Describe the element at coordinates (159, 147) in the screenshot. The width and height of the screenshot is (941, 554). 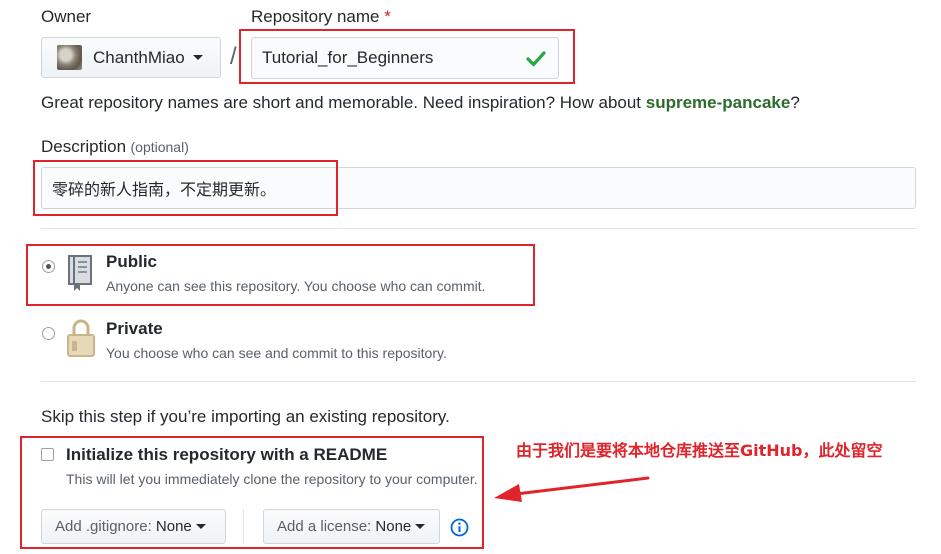
I see `optional-tag: (optional)` at that location.